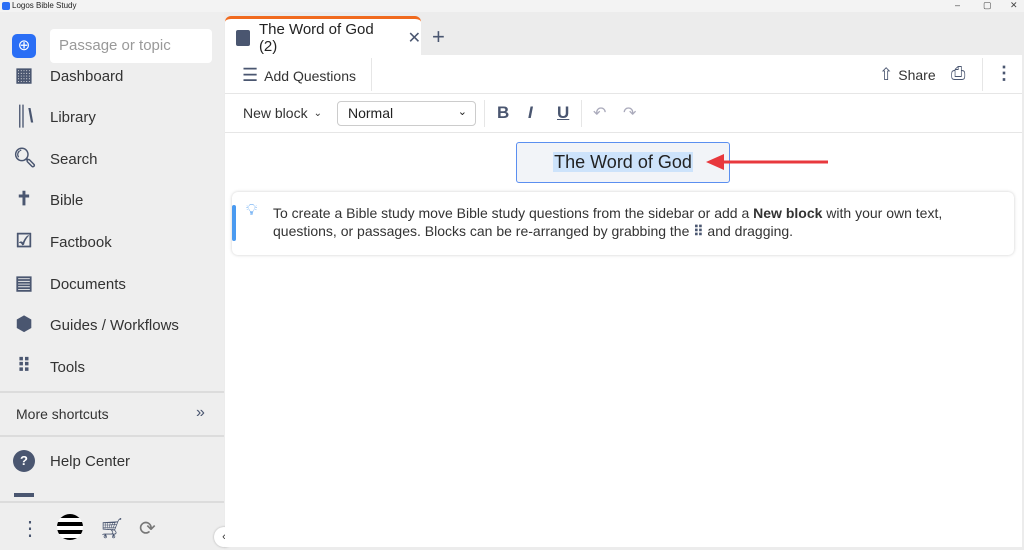 This screenshot has height=550, width=1024. What do you see at coordinates (24, 241) in the screenshot?
I see `factbook-icon: ☑` at bounding box center [24, 241].